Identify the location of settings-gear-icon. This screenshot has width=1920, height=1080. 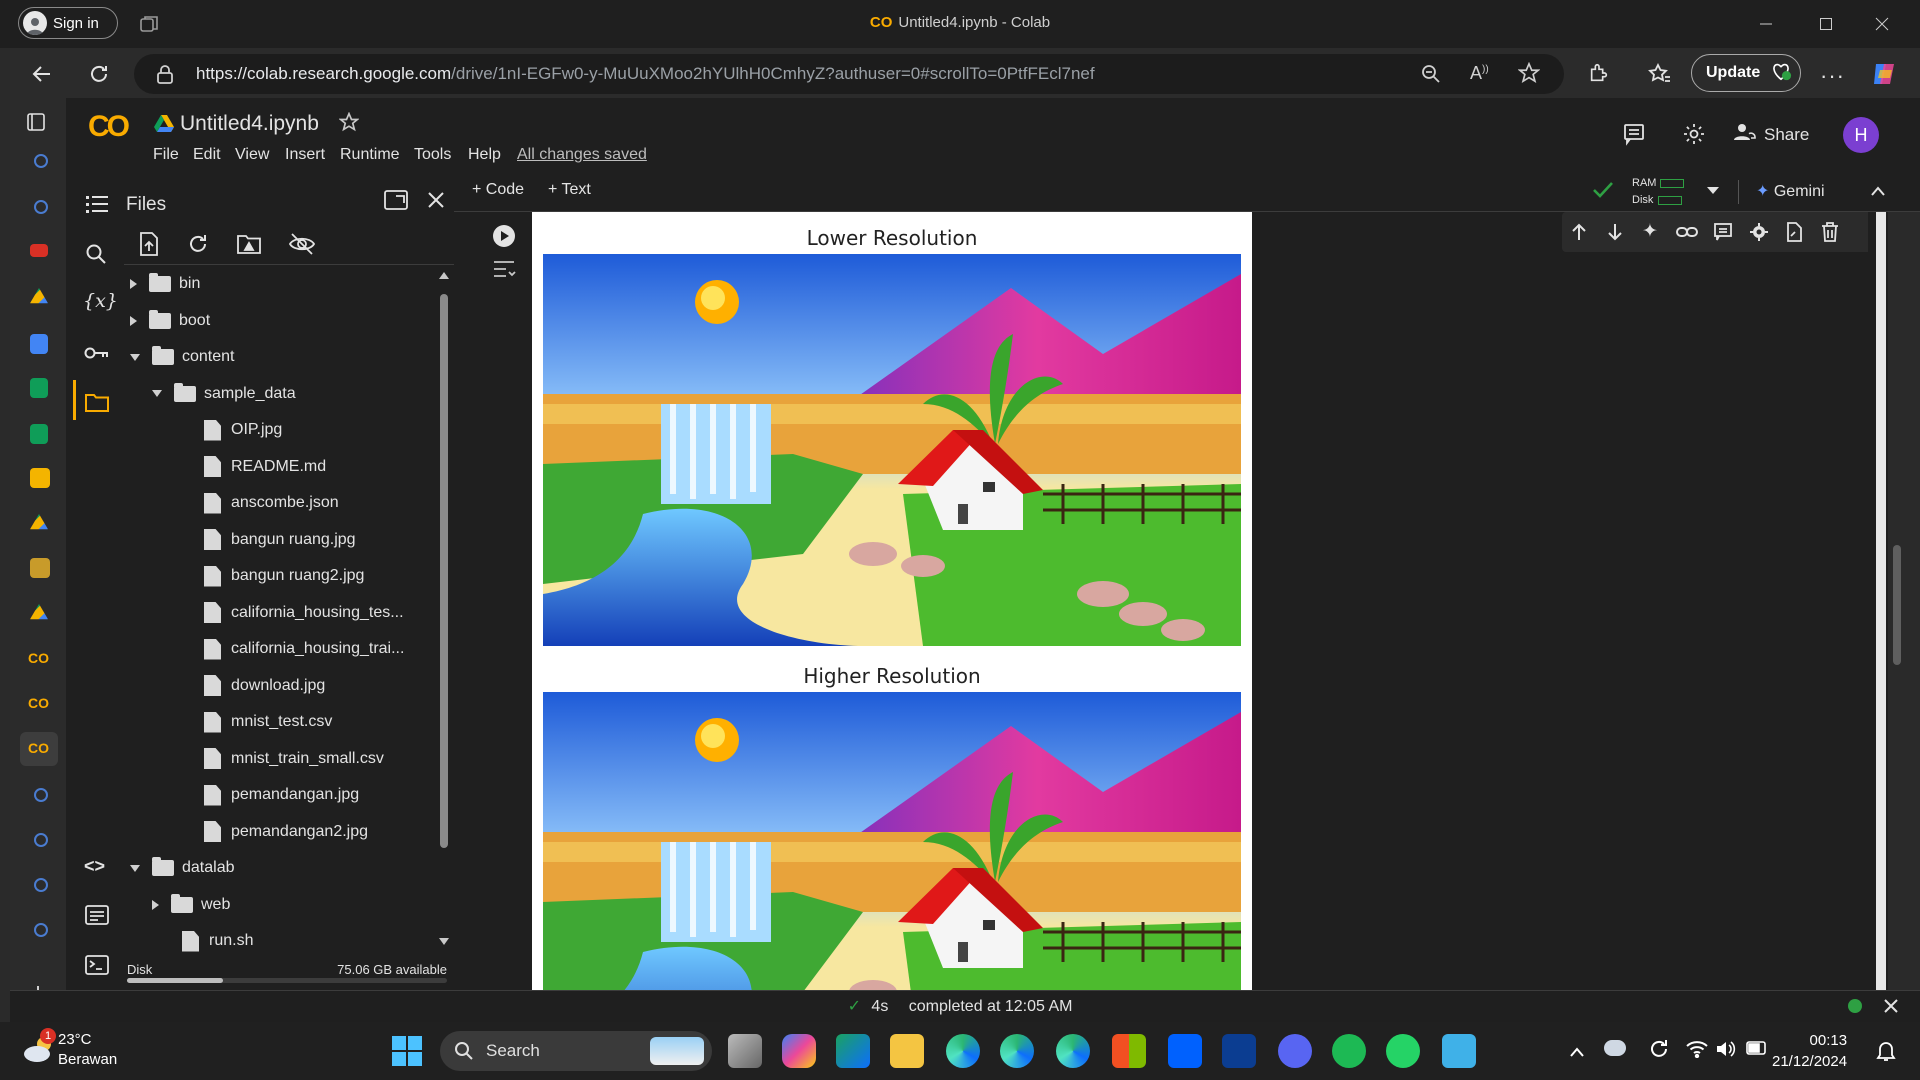
(1694, 136).